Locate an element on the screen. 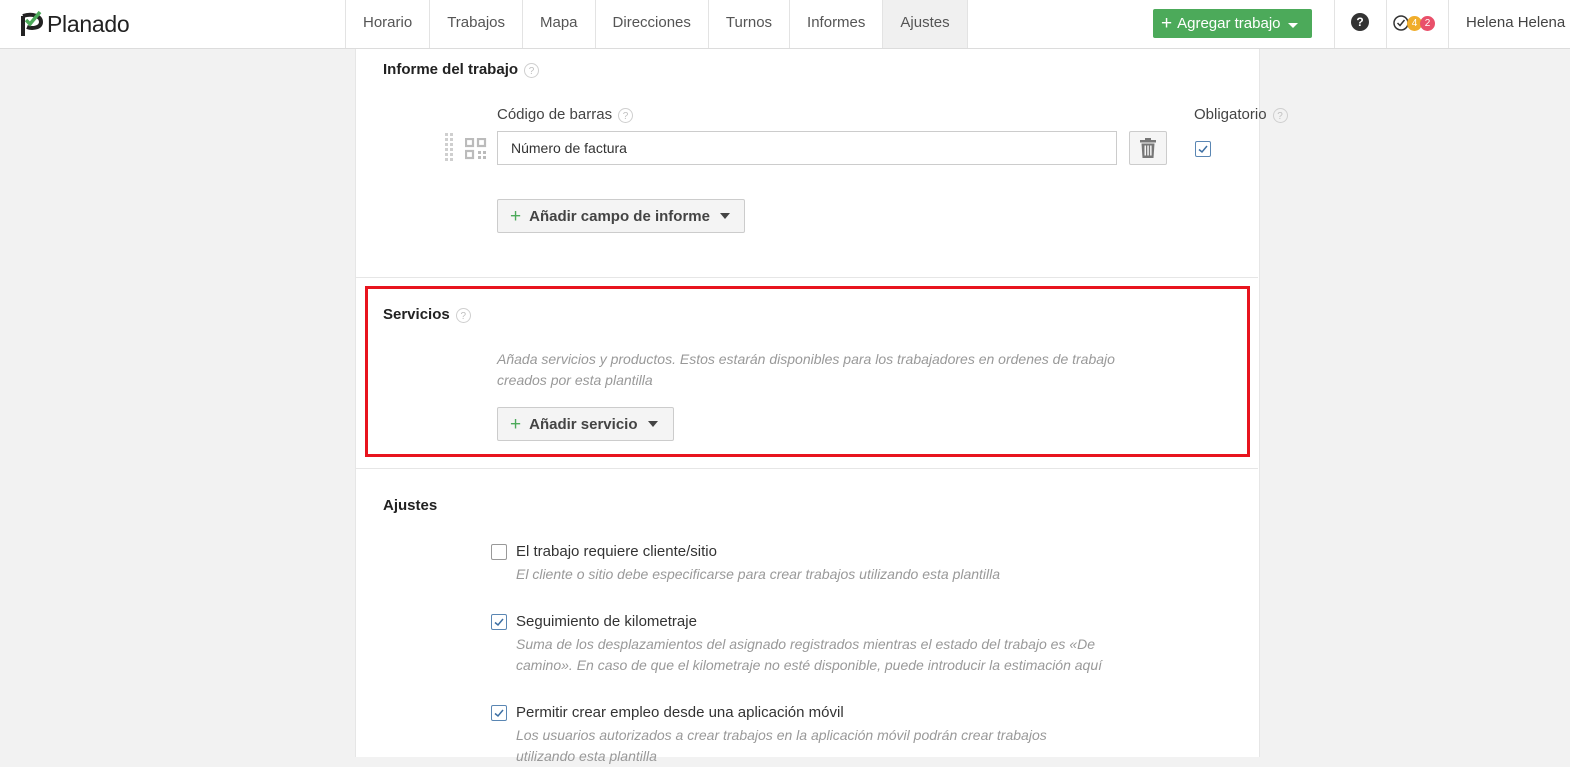 Image resolution: width=1570 pixels, height=767 pixels. report-section-title: Informe del trabajo? is located at coordinates (461, 69).